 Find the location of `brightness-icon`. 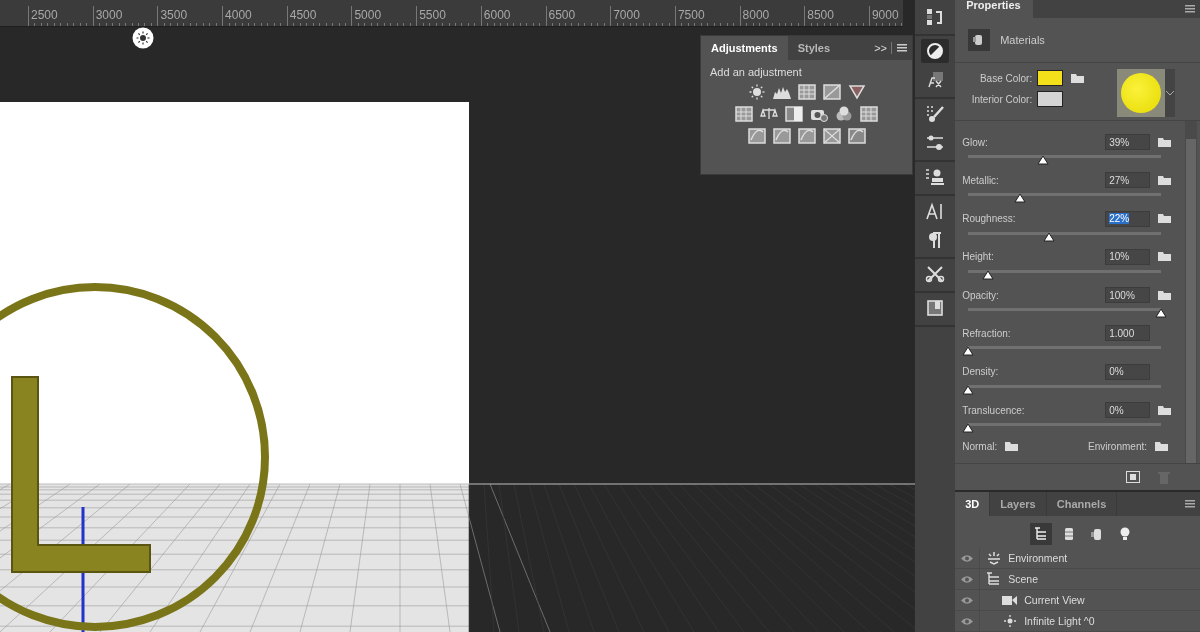

brightness-icon is located at coordinates (756, 92).